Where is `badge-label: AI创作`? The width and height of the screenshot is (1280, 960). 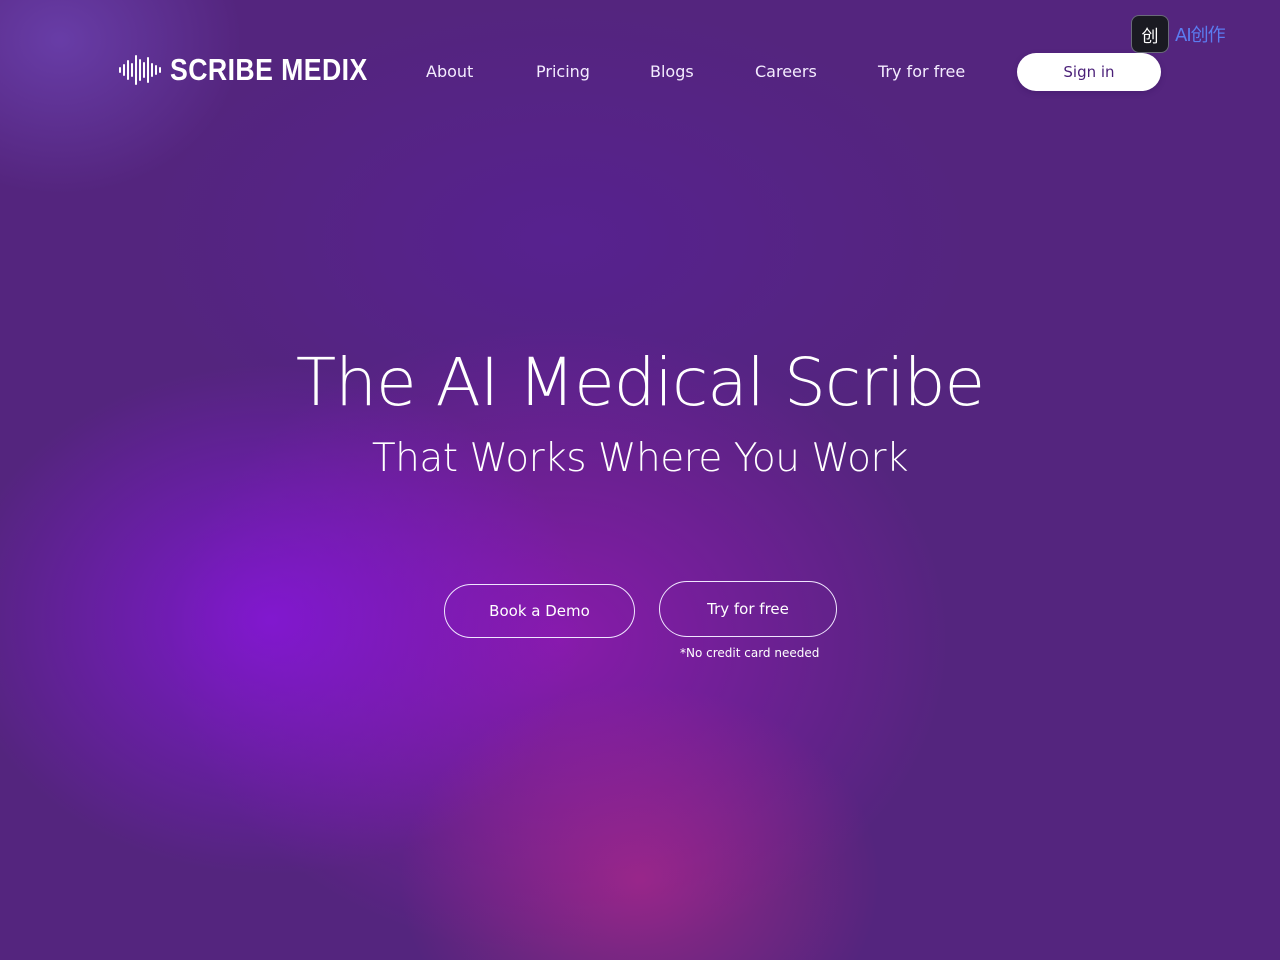 badge-label: AI创作 is located at coordinates (1200, 35).